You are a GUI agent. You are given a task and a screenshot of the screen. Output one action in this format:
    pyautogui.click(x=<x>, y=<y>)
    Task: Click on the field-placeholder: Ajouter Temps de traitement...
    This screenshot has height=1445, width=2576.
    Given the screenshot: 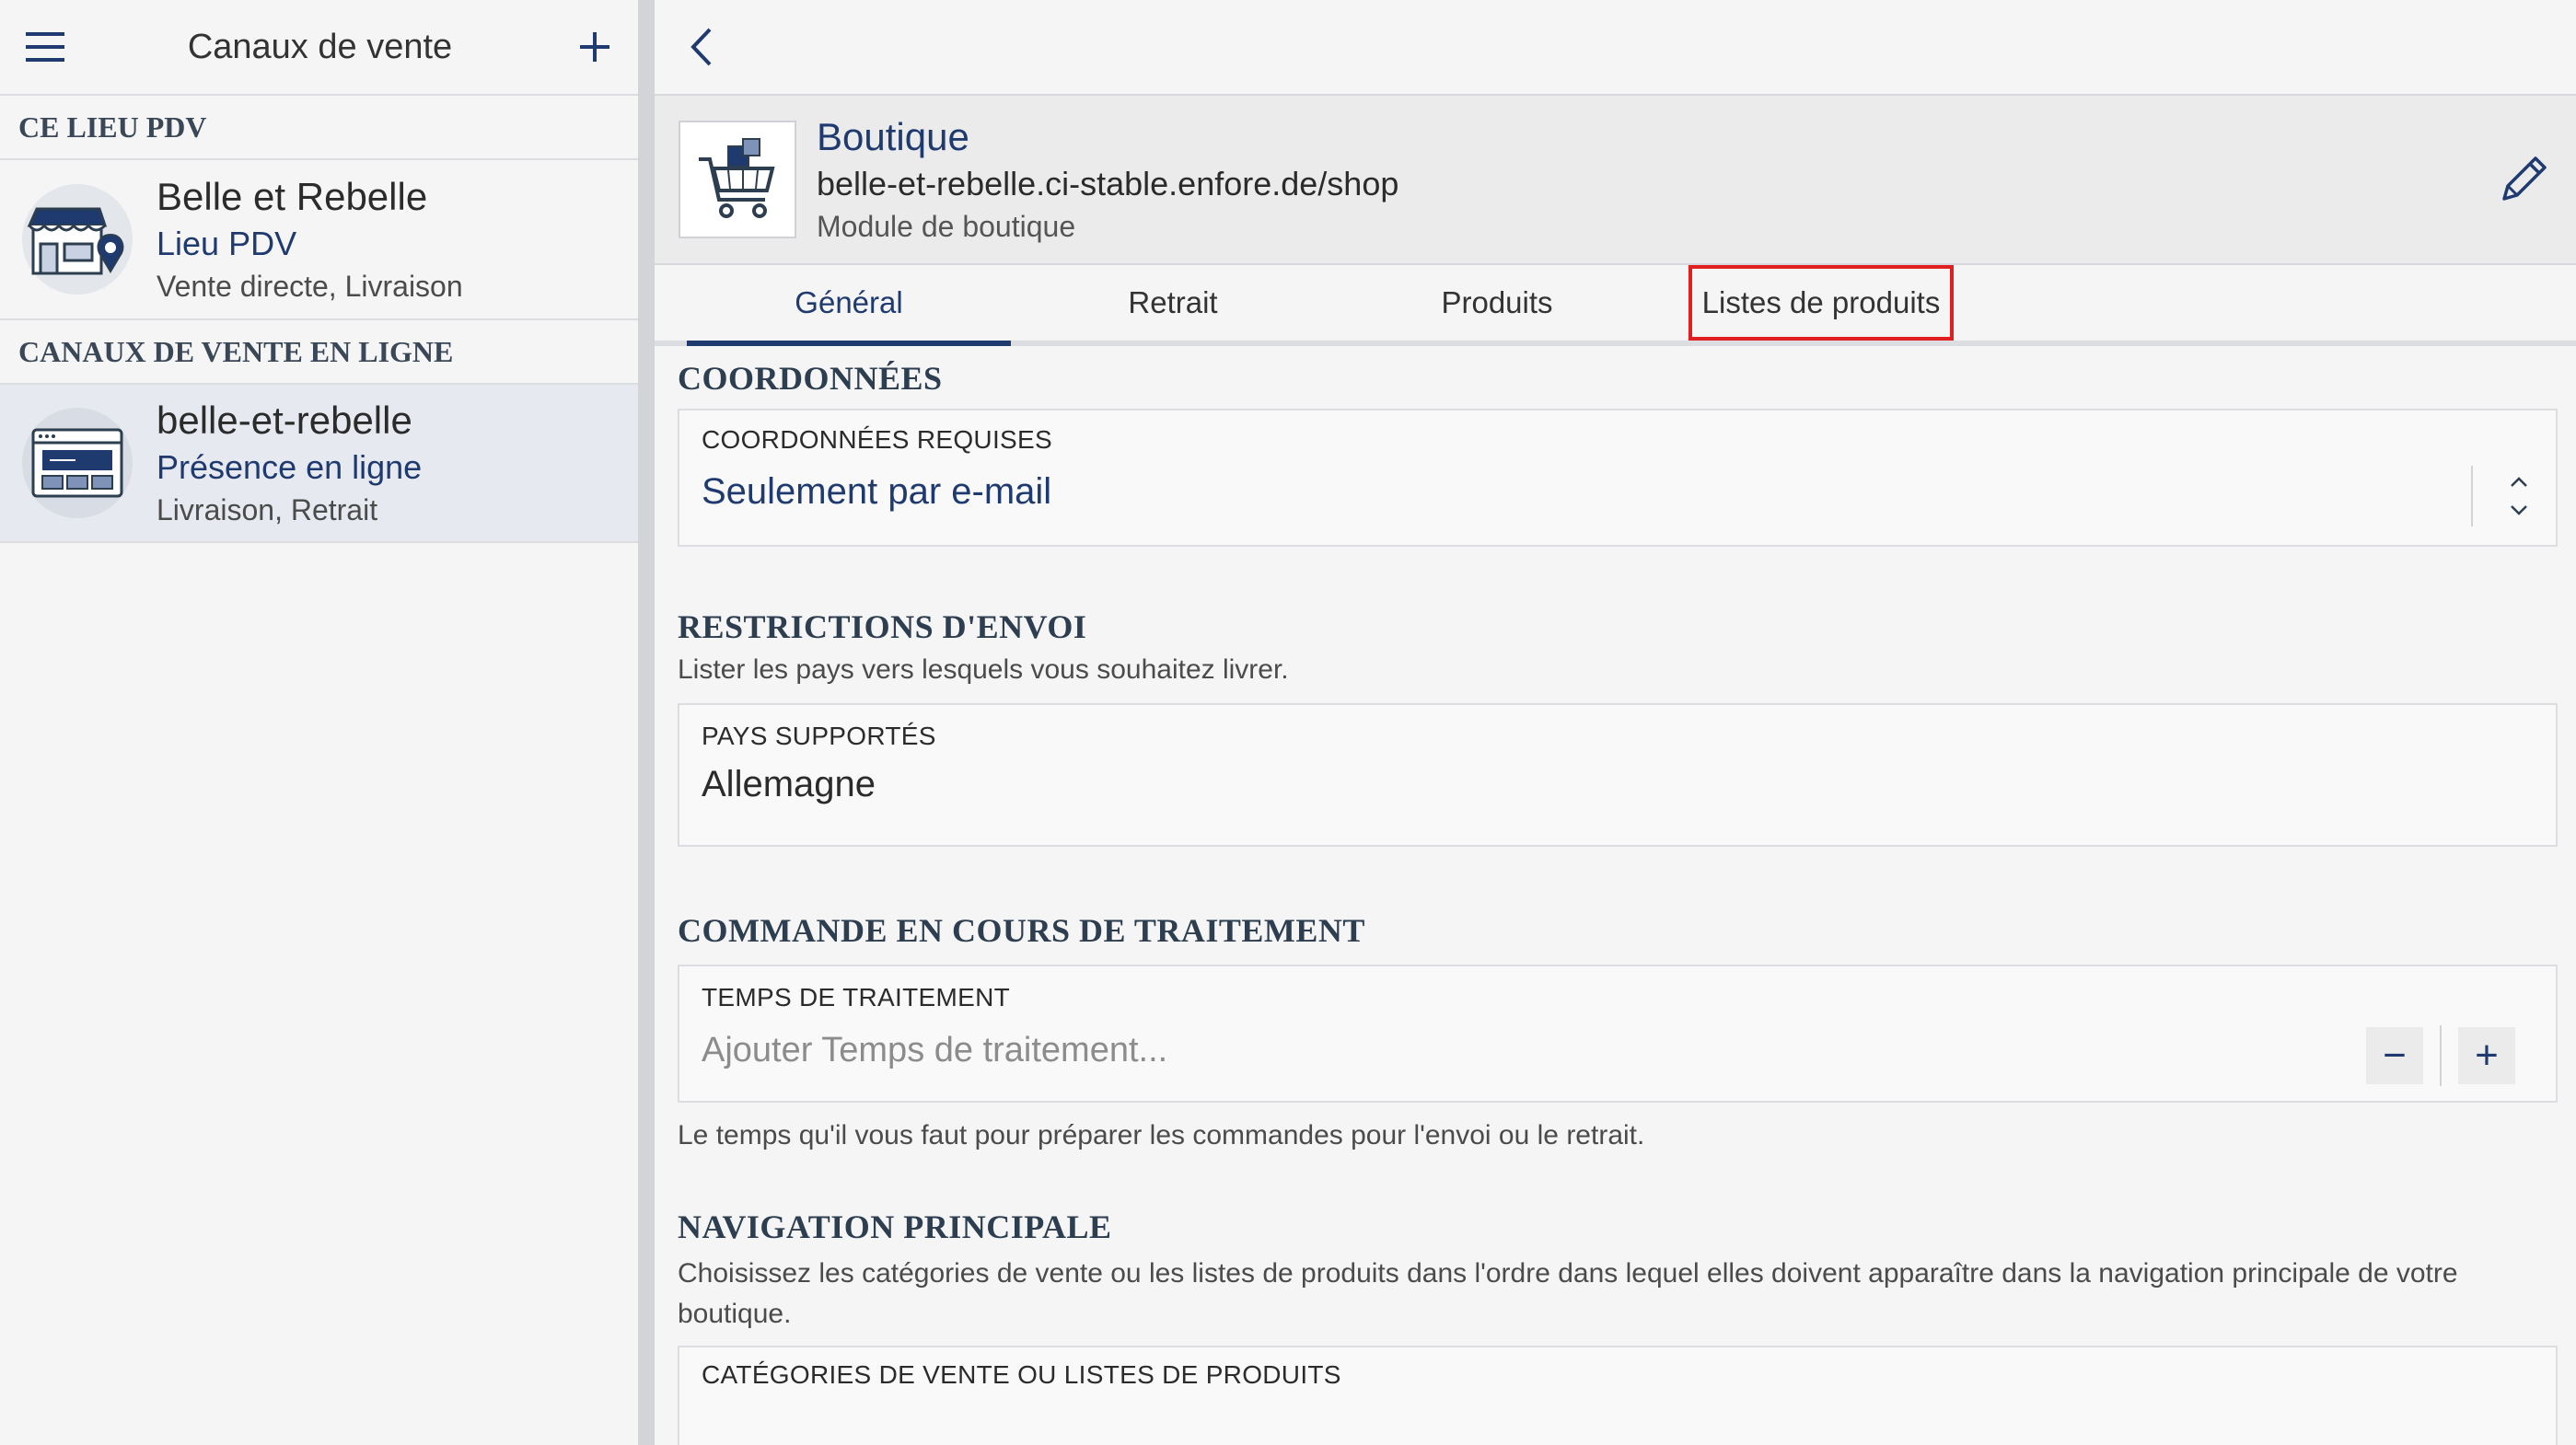 What is the action you would take?
    pyautogui.click(x=935, y=1050)
    